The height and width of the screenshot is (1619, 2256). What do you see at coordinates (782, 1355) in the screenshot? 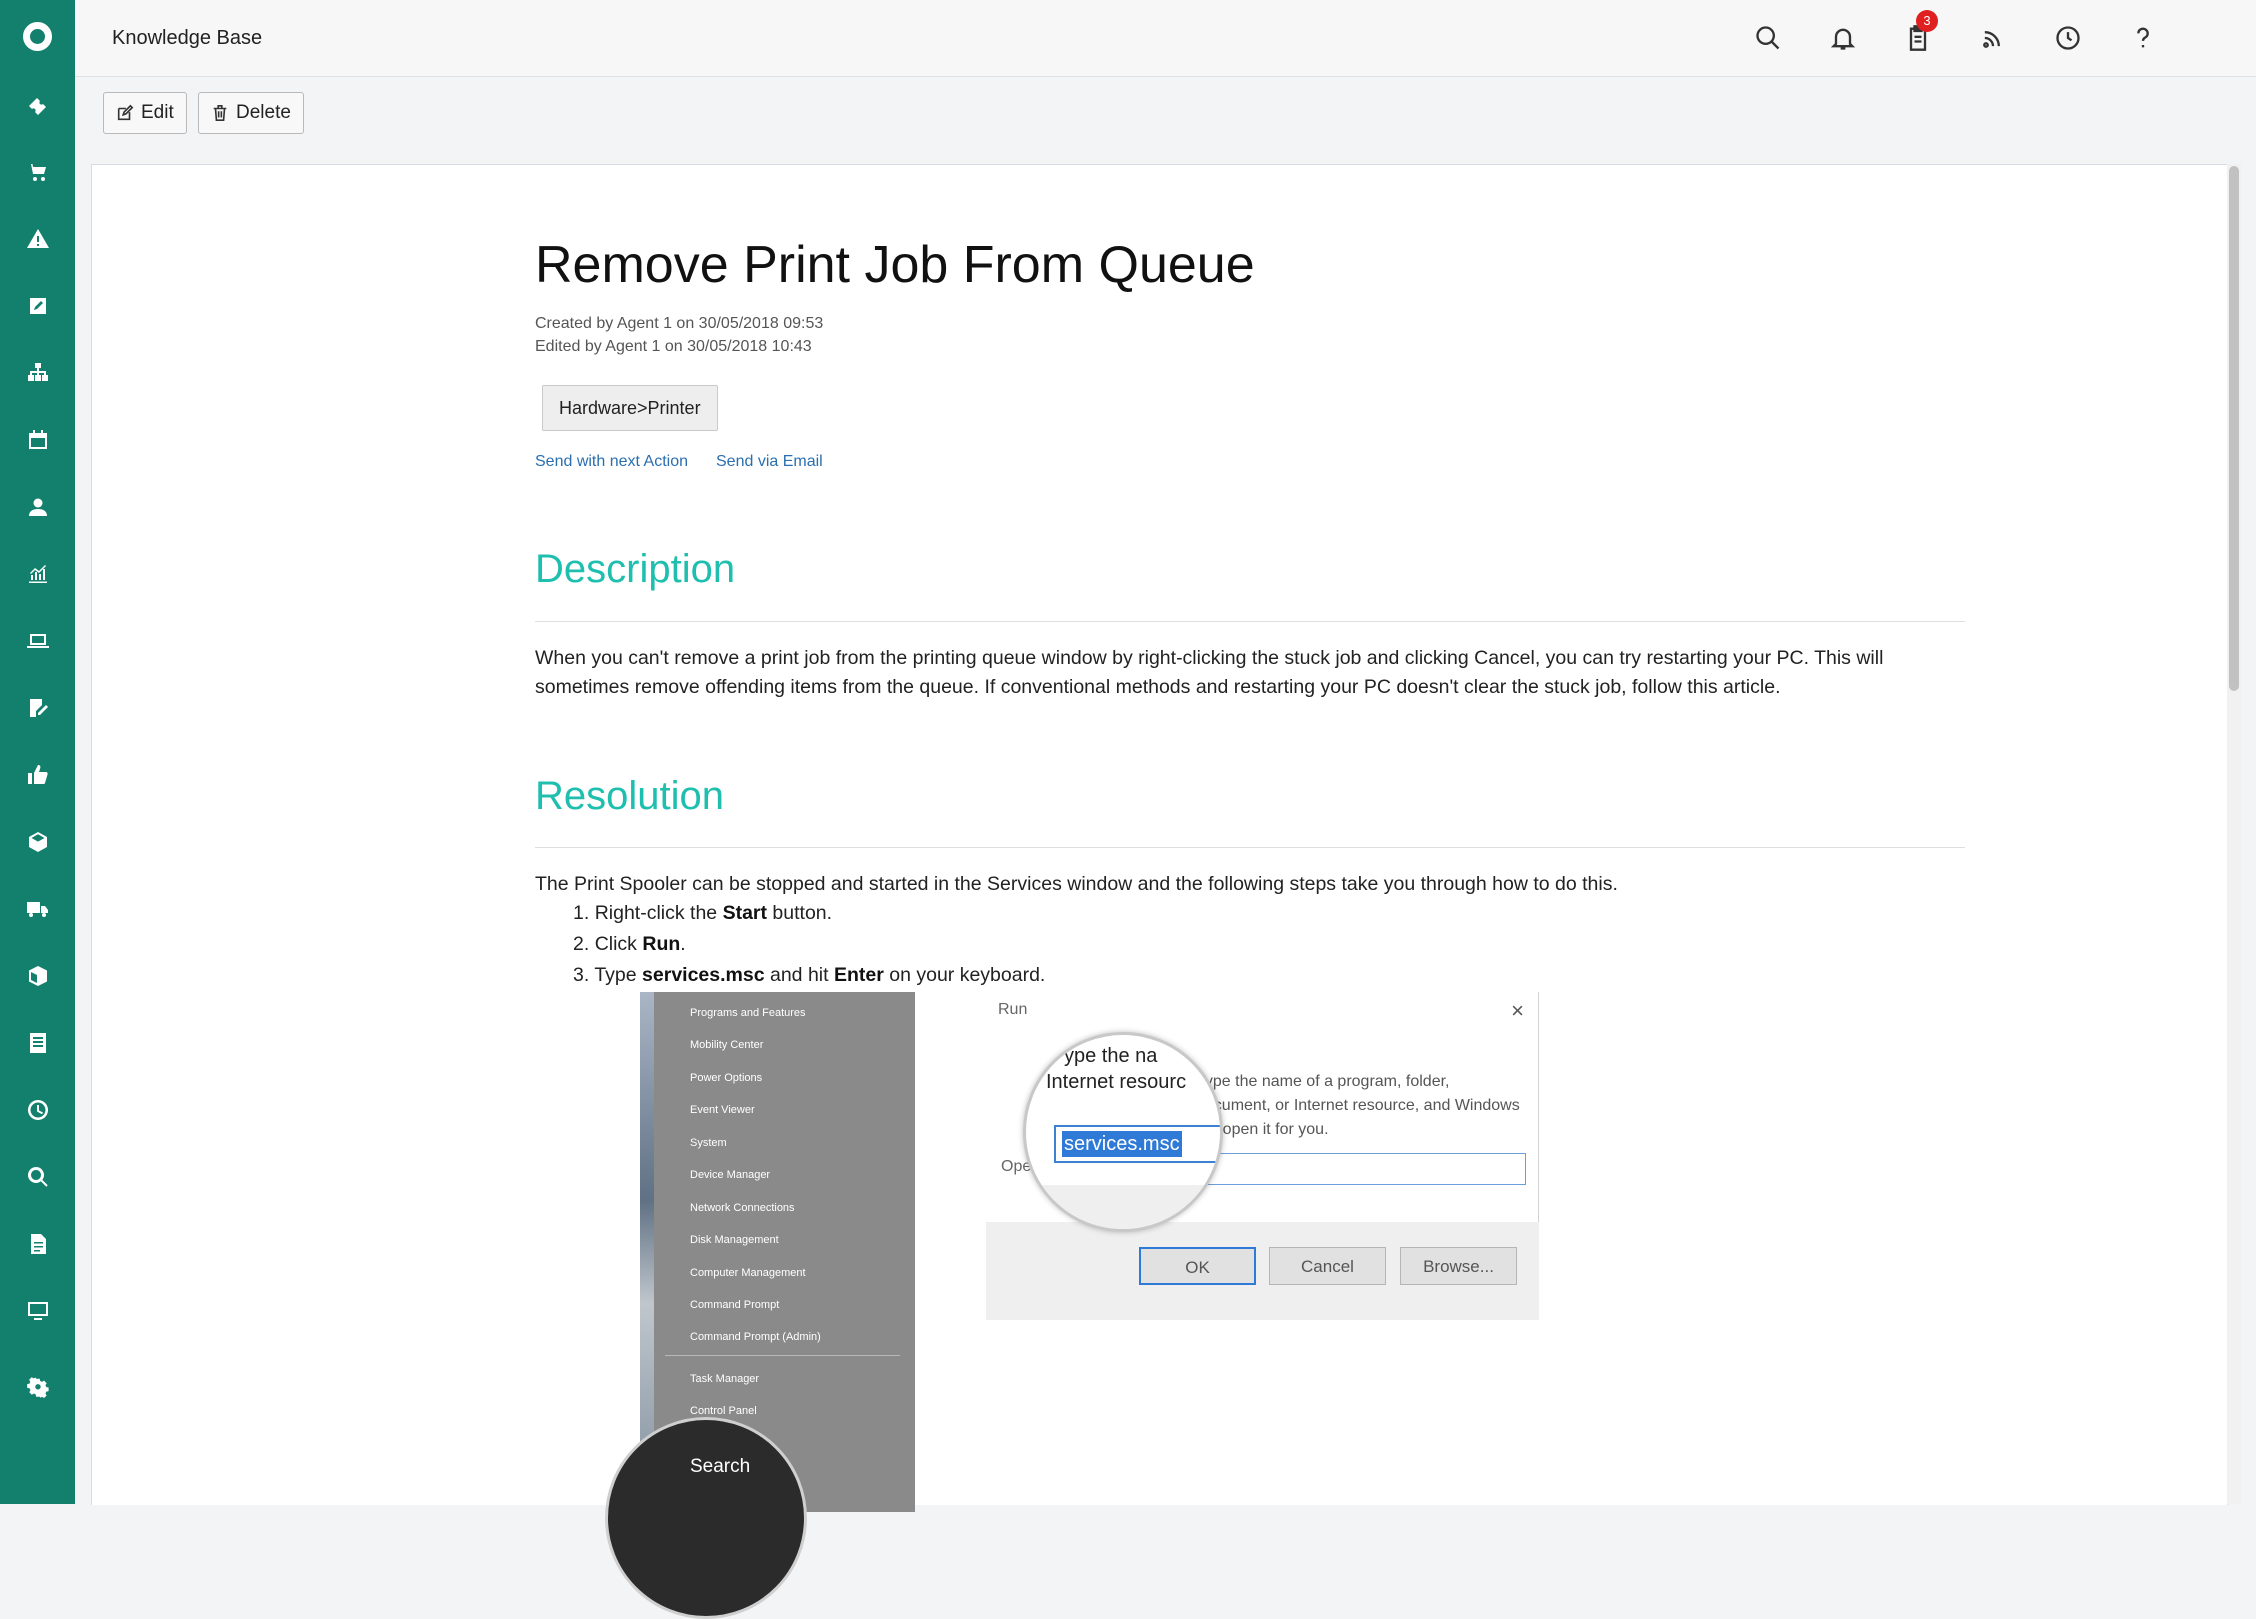
I see `menu-divider` at bounding box center [782, 1355].